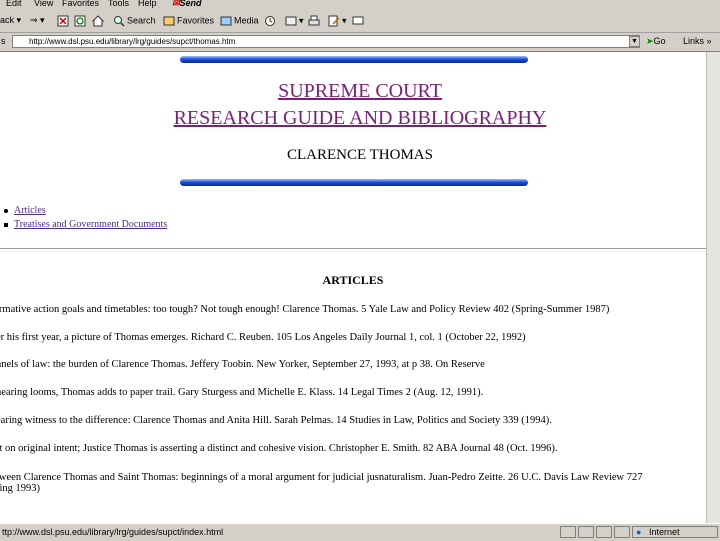 This screenshot has height=541, width=720. I want to click on refresh-icon, so click(80, 21).